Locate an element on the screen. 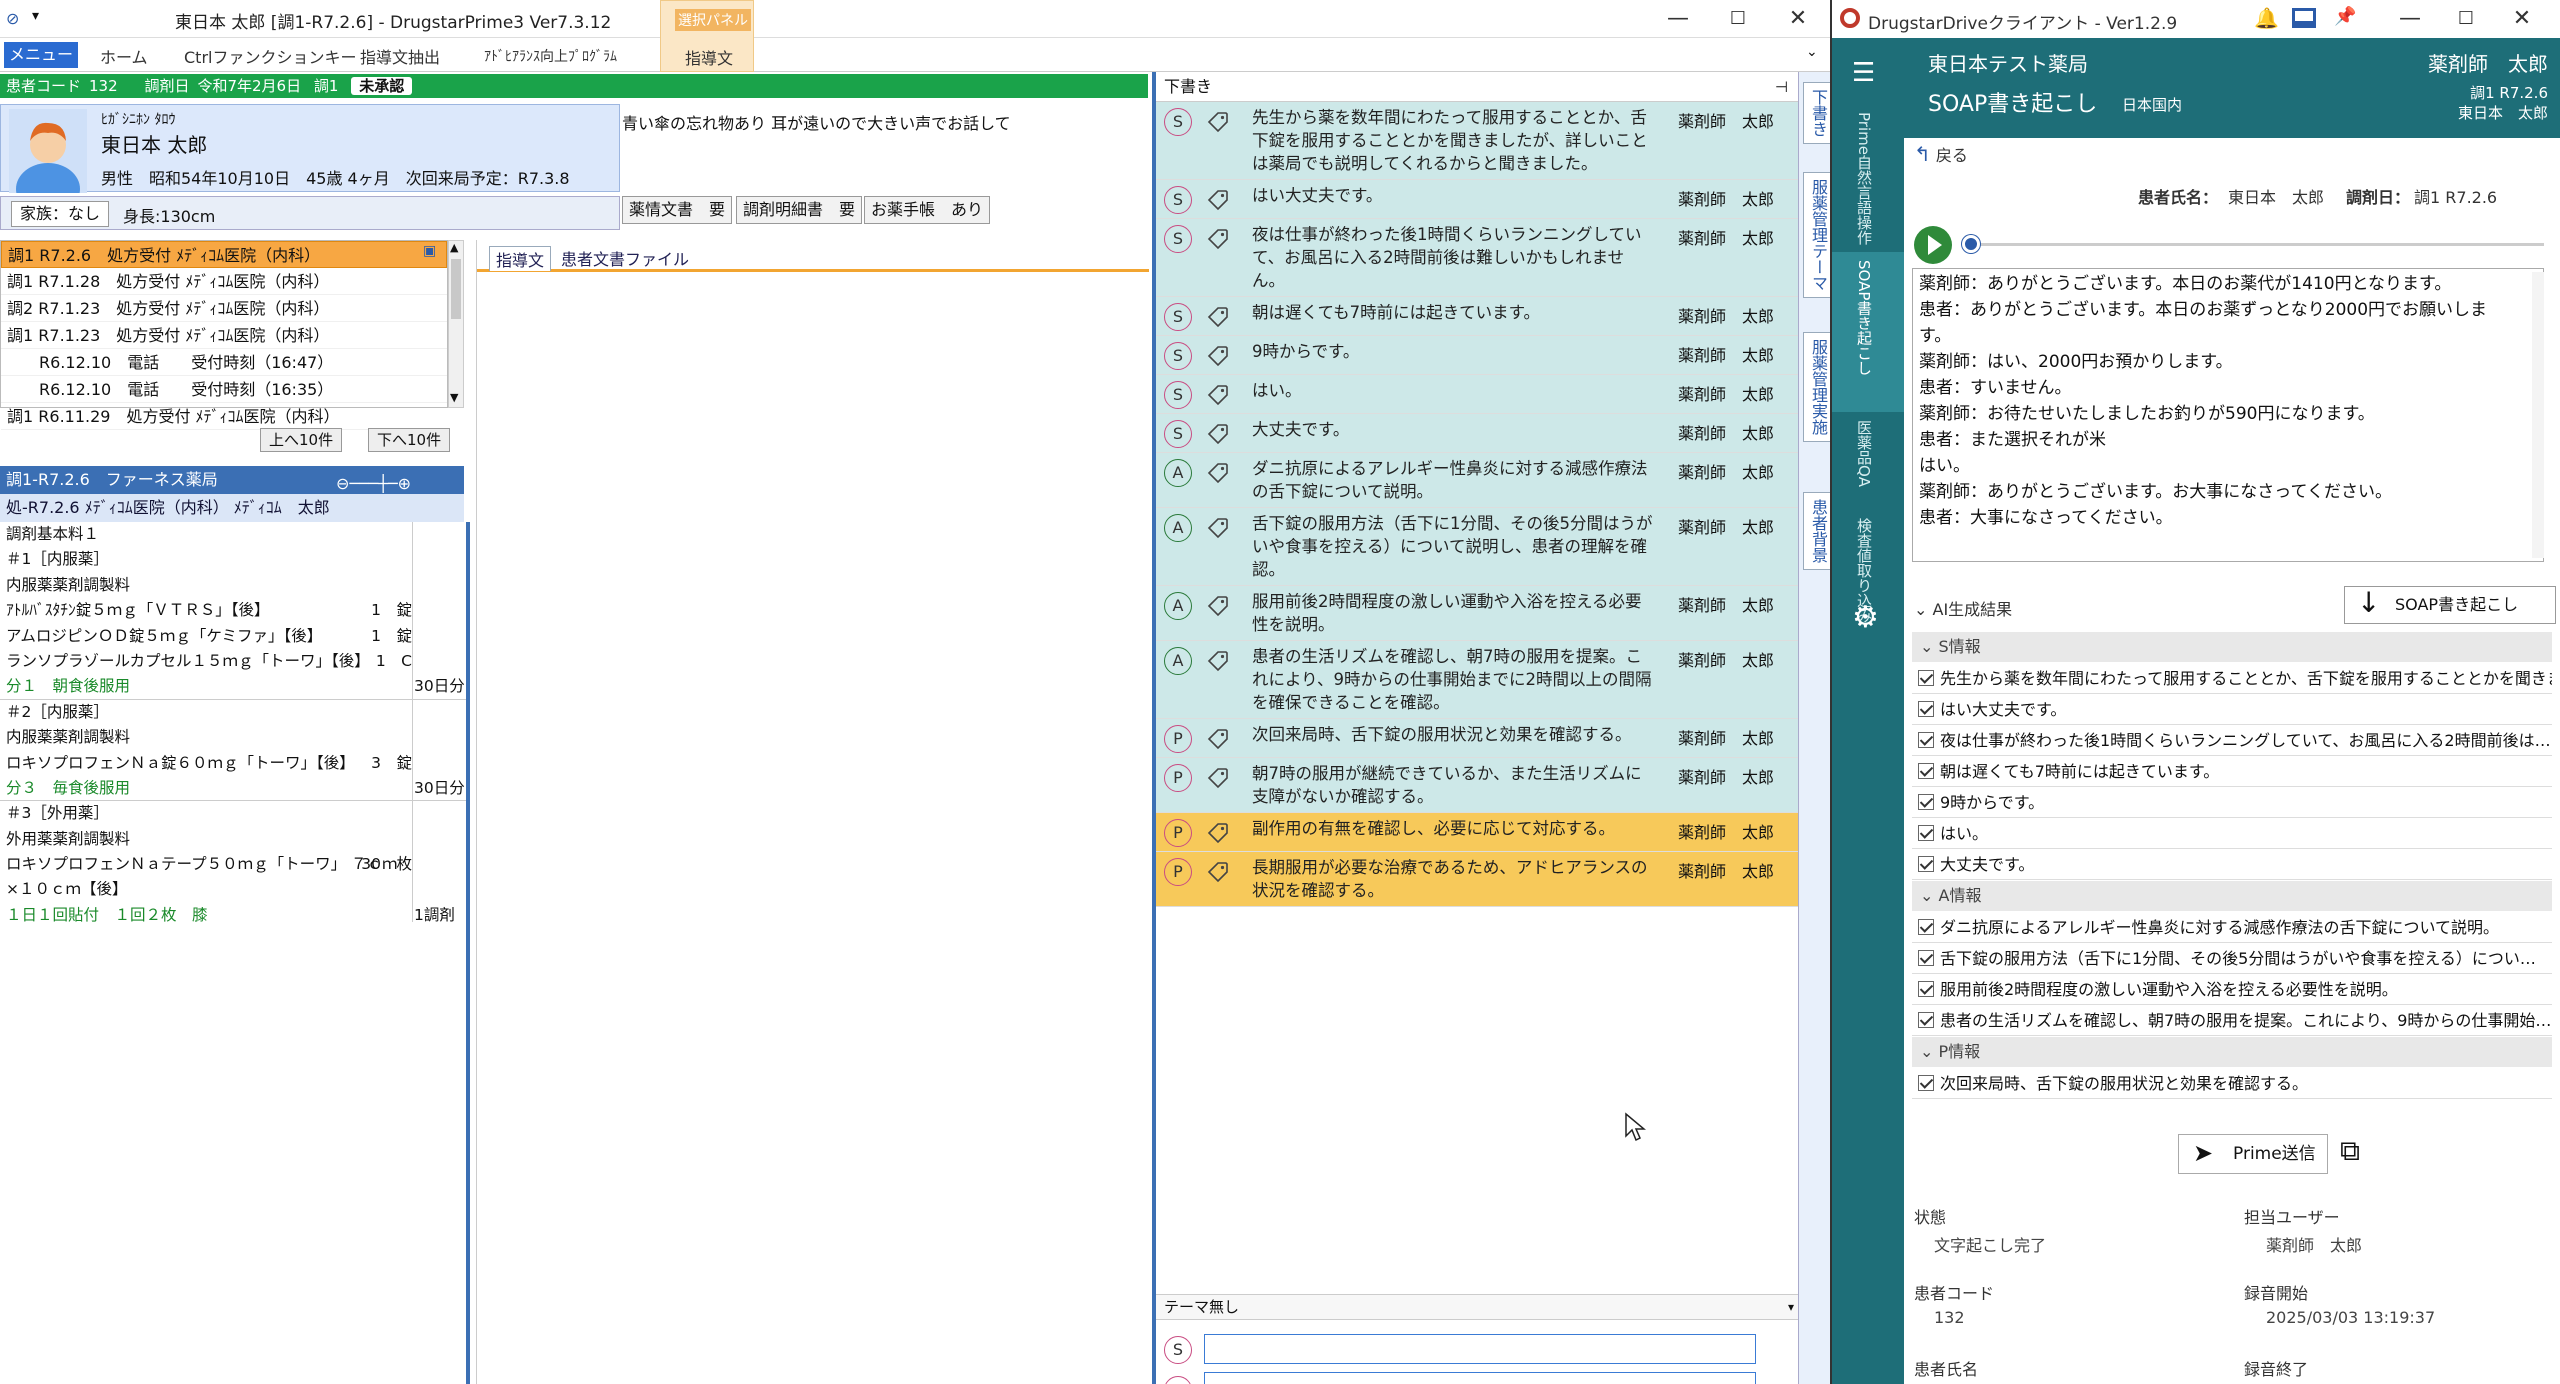 This screenshot has height=1384, width=2560. checklist-item: 次回来局時、舌下錠の服用状況と効果を確認する。 is located at coordinates (2232, 1084).